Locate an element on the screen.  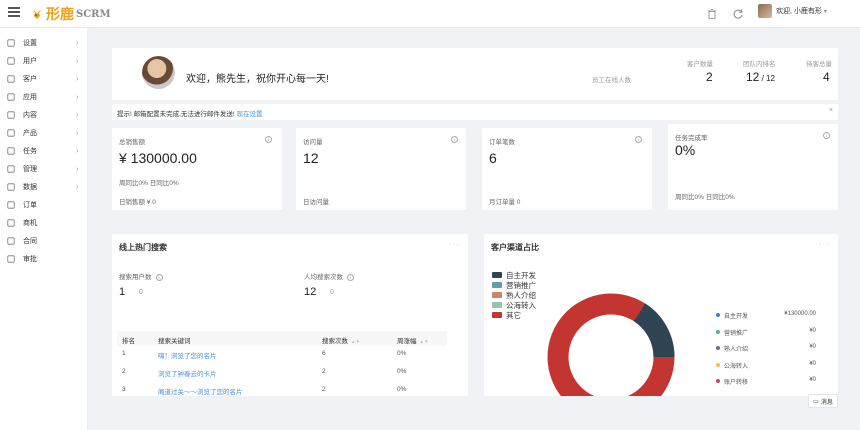
row-keyword-link: 阁道过关～～浏览了您的名片 is located at coordinates (200, 391).